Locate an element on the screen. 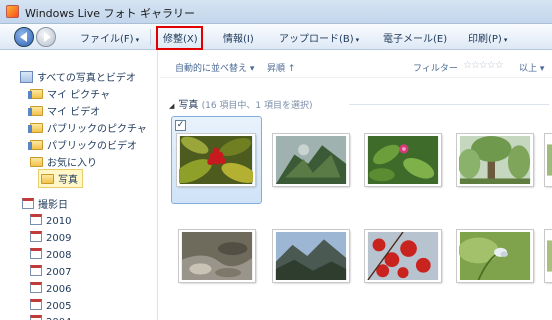  filter-label: フィルター is located at coordinates (435, 69).